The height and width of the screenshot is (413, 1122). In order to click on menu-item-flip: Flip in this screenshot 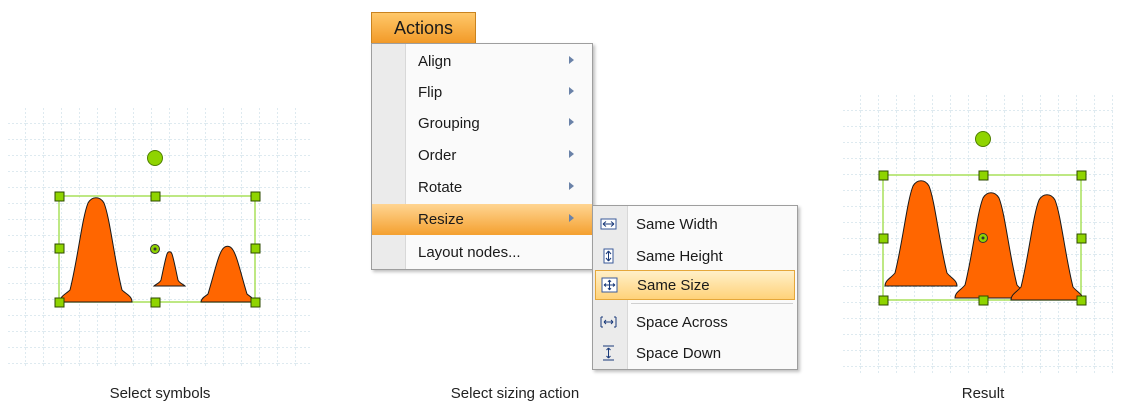, I will do `click(482, 92)`.